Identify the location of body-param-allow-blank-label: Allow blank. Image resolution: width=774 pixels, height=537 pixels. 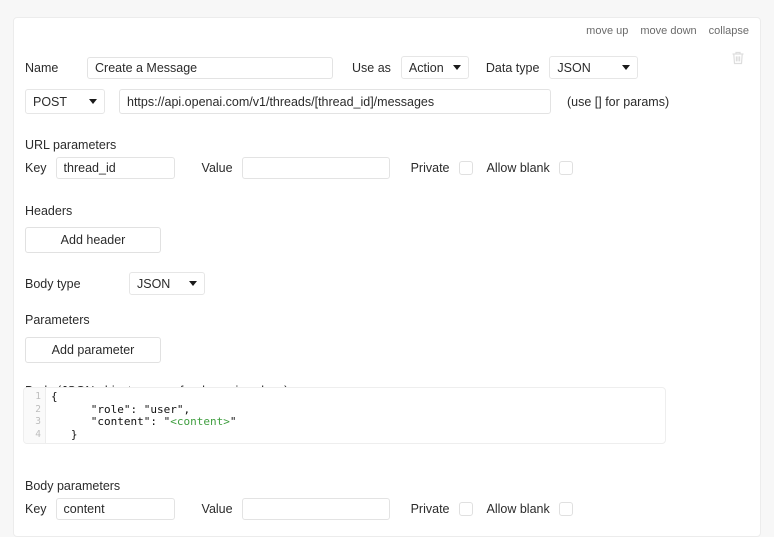
(518, 509).